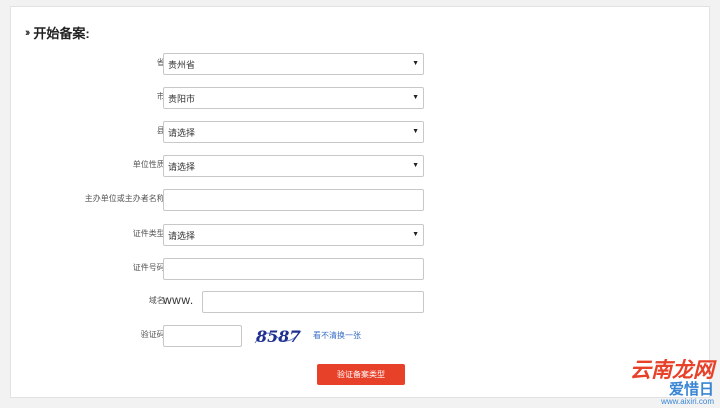  What do you see at coordinates (125, 198) in the screenshot?
I see `sponsor-name-label: 主办单位或主办者名称:` at bounding box center [125, 198].